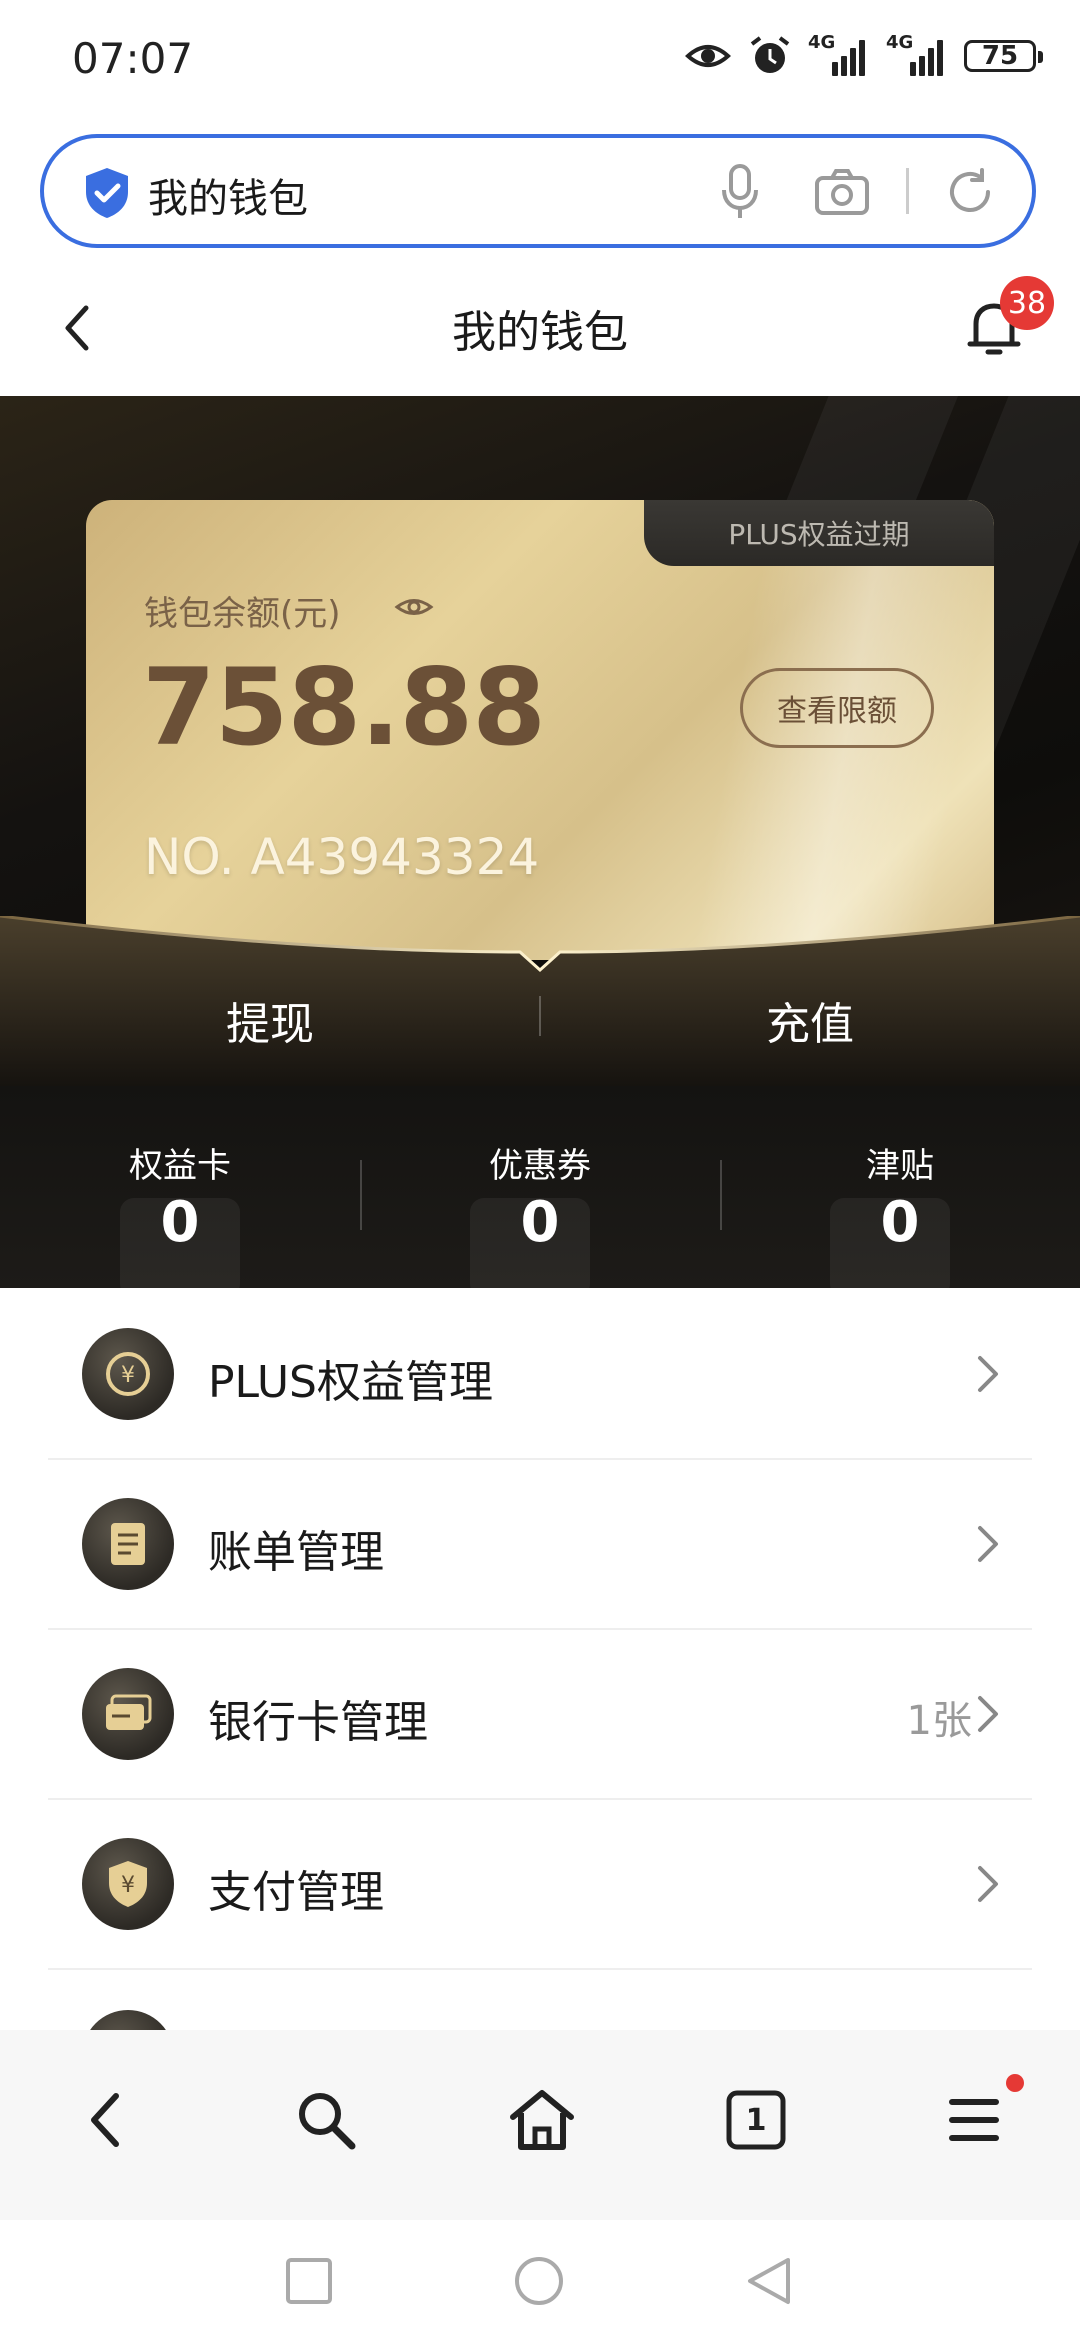 Image resolution: width=1080 pixels, height=2340 pixels. I want to click on wallet-stats: 权益卡 0 优惠券 0 津贴 0, so click(540, 1187).